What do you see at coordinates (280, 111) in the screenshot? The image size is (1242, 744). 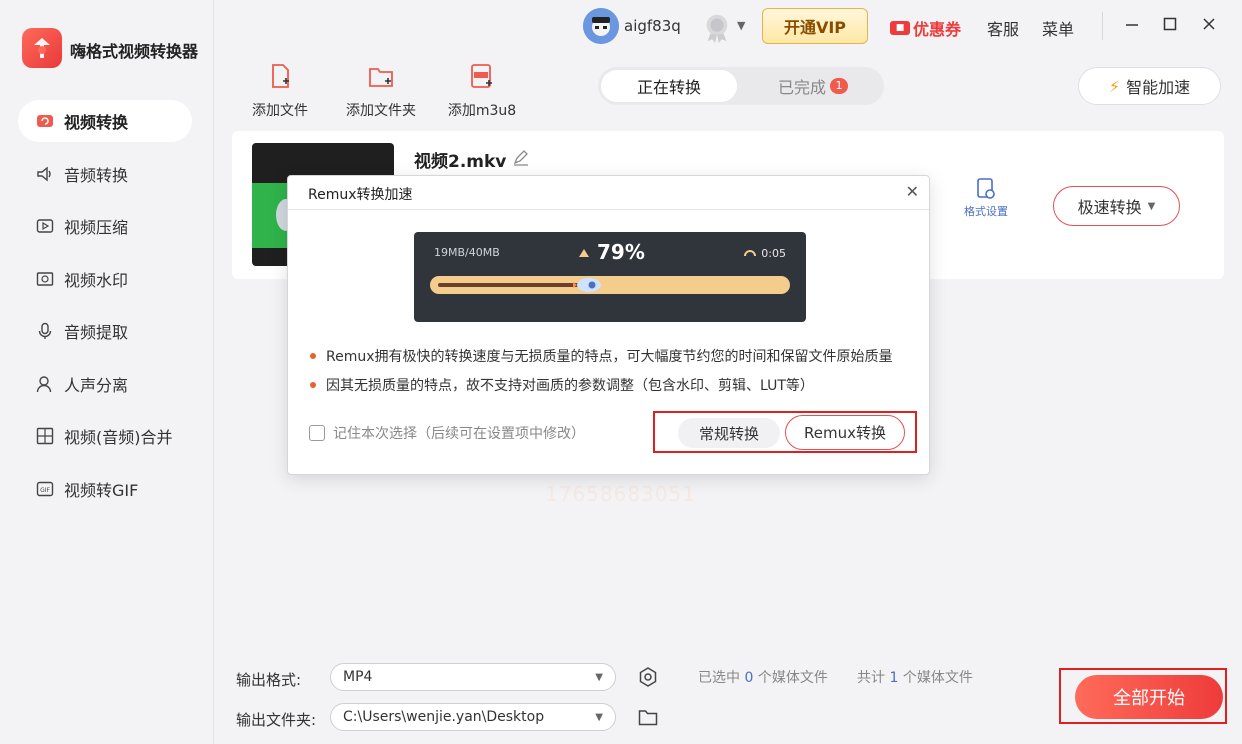 I see `add-file-label: 添加文件` at bounding box center [280, 111].